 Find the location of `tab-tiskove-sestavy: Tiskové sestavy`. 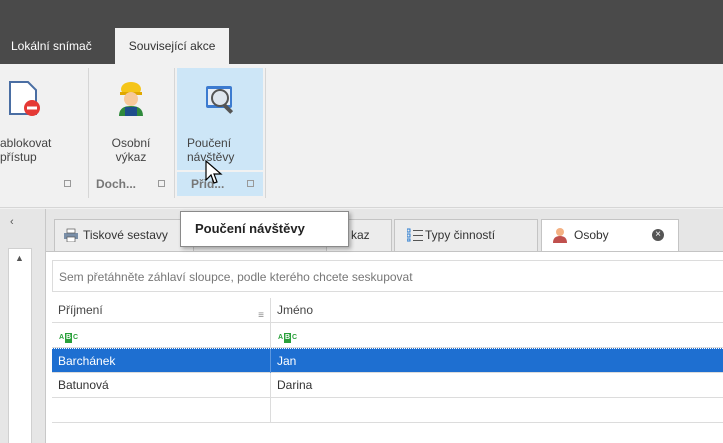

tab-tiskove-sestavy: Tiskové sestavy is located at coordinates (124, 235).